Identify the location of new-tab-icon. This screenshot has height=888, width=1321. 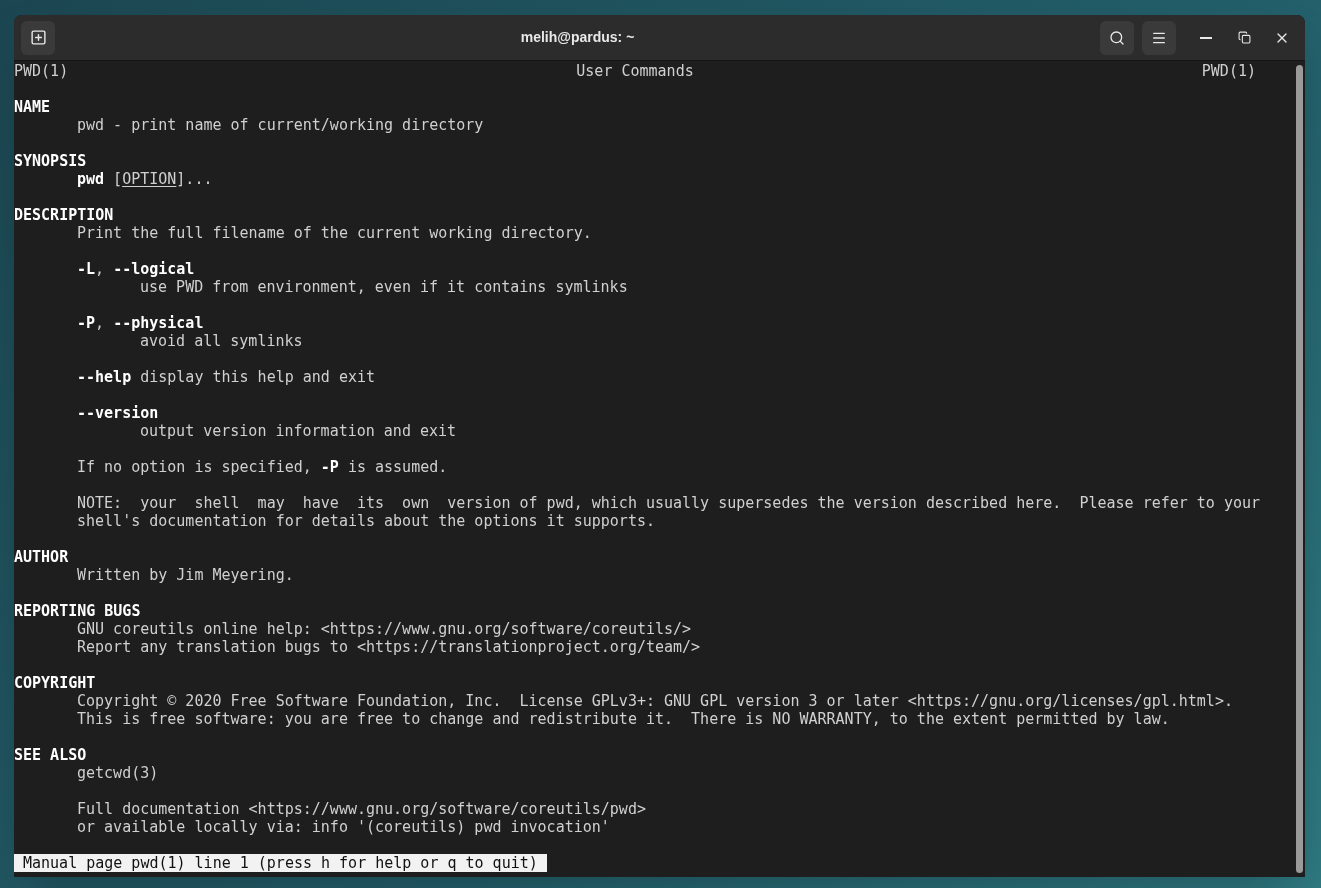
(38, 37).